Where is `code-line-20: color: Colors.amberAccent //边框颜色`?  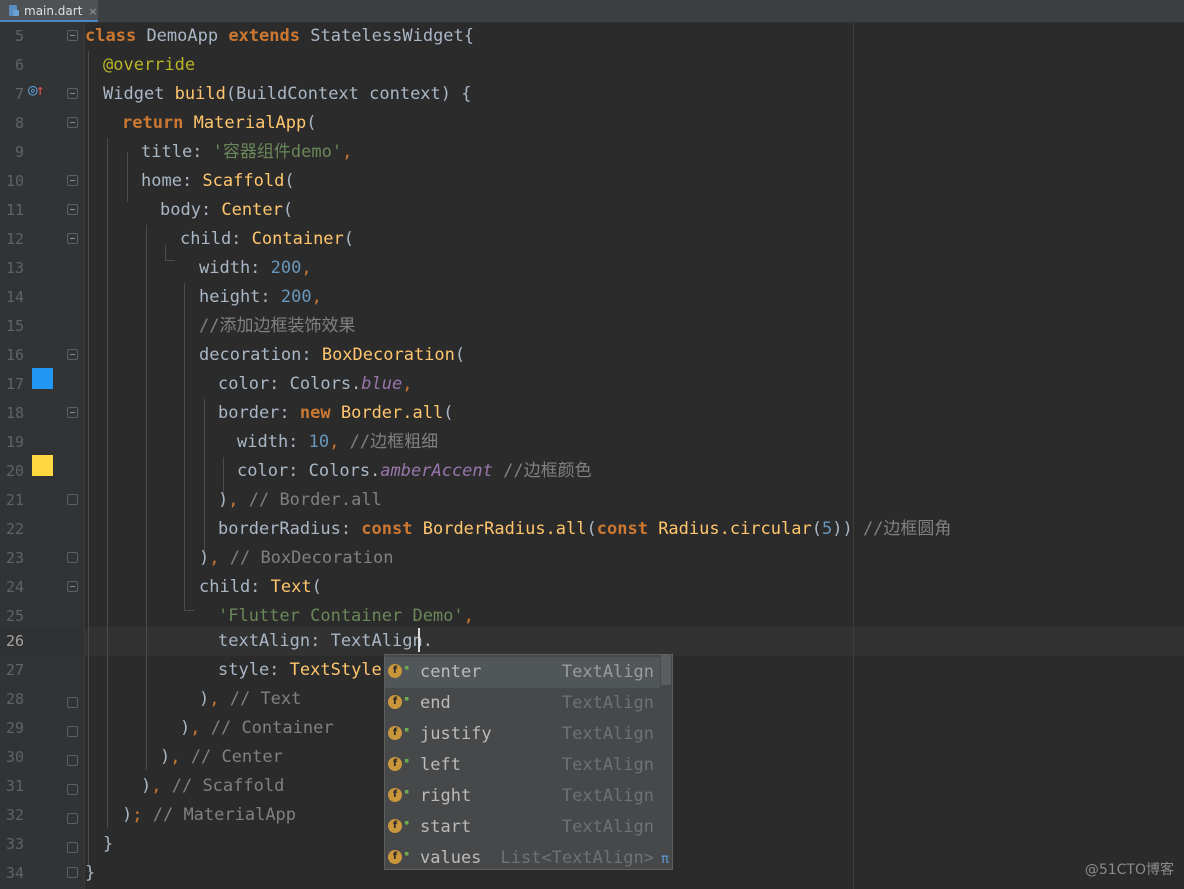
code-line-20: color: Colors.amberAccent //边框颜色 is located at coordinates (414, 471).